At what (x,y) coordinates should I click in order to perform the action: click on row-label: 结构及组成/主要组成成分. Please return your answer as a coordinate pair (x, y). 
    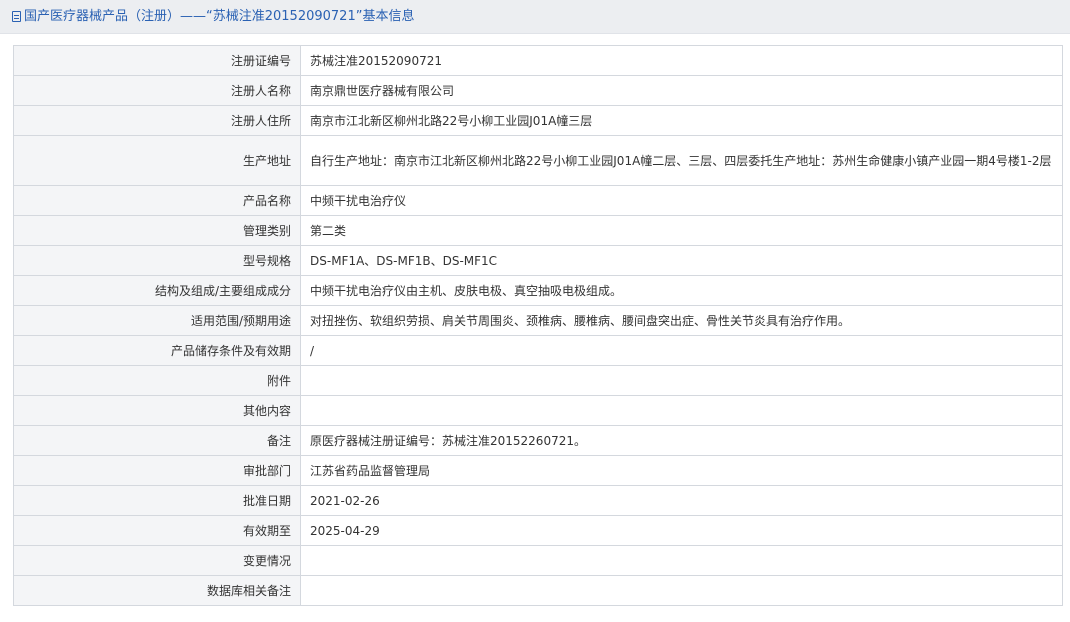
    Looking at the image, I should click on (157, 290).